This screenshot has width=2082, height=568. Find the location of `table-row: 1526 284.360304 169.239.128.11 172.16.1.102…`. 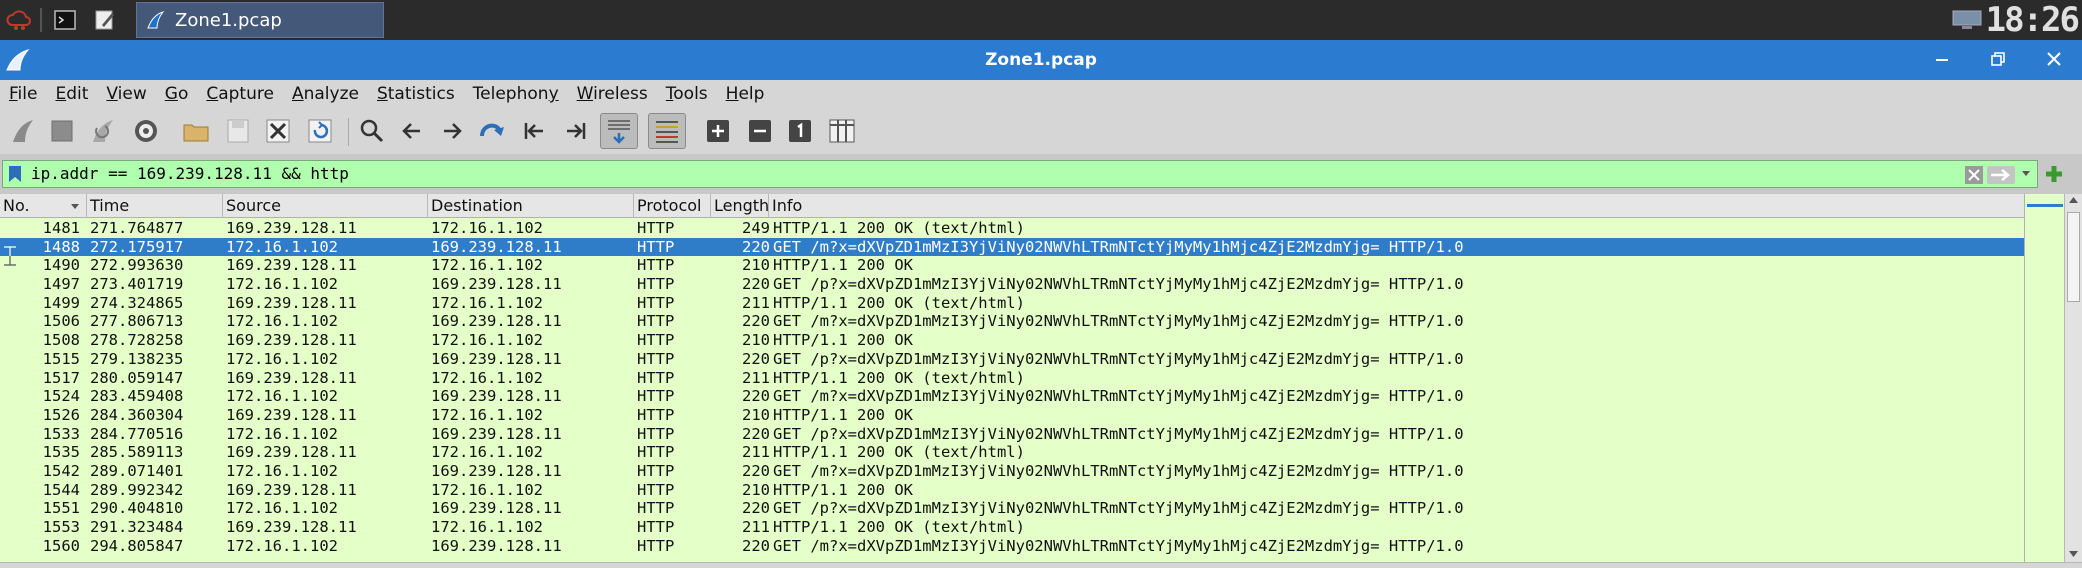

table-row: 1526 284.360304 169.239.128.11 172.16.1.102… is located at coordinates (1012, 415).